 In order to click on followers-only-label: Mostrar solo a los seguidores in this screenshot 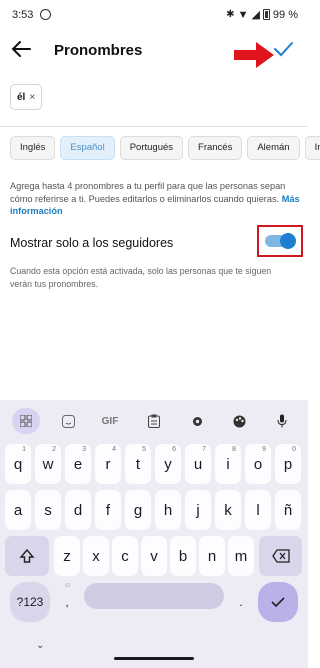, I will do `click(92, 243)`.